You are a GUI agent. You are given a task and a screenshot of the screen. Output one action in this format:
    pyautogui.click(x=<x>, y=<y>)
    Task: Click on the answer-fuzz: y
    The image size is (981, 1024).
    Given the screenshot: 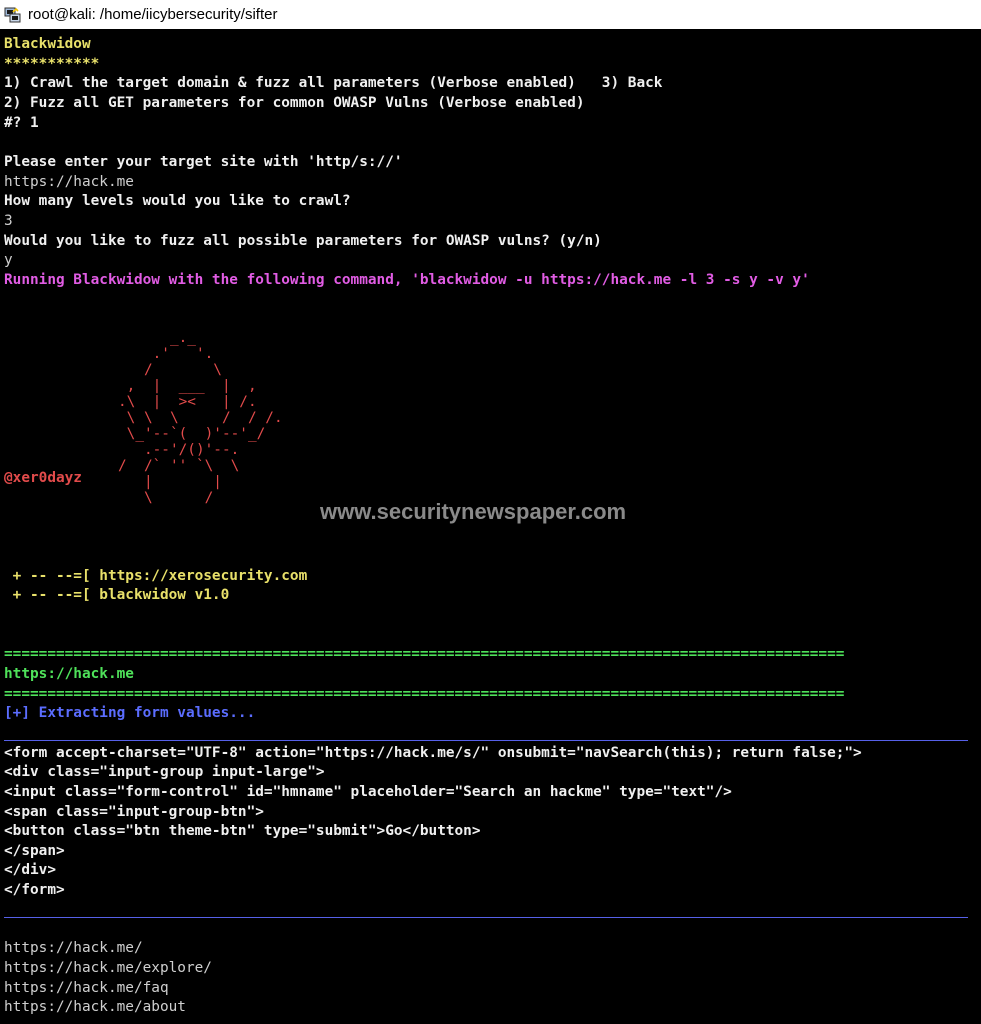 What is the action you would take?
    pyautogui.click(x=8, y=260)
    